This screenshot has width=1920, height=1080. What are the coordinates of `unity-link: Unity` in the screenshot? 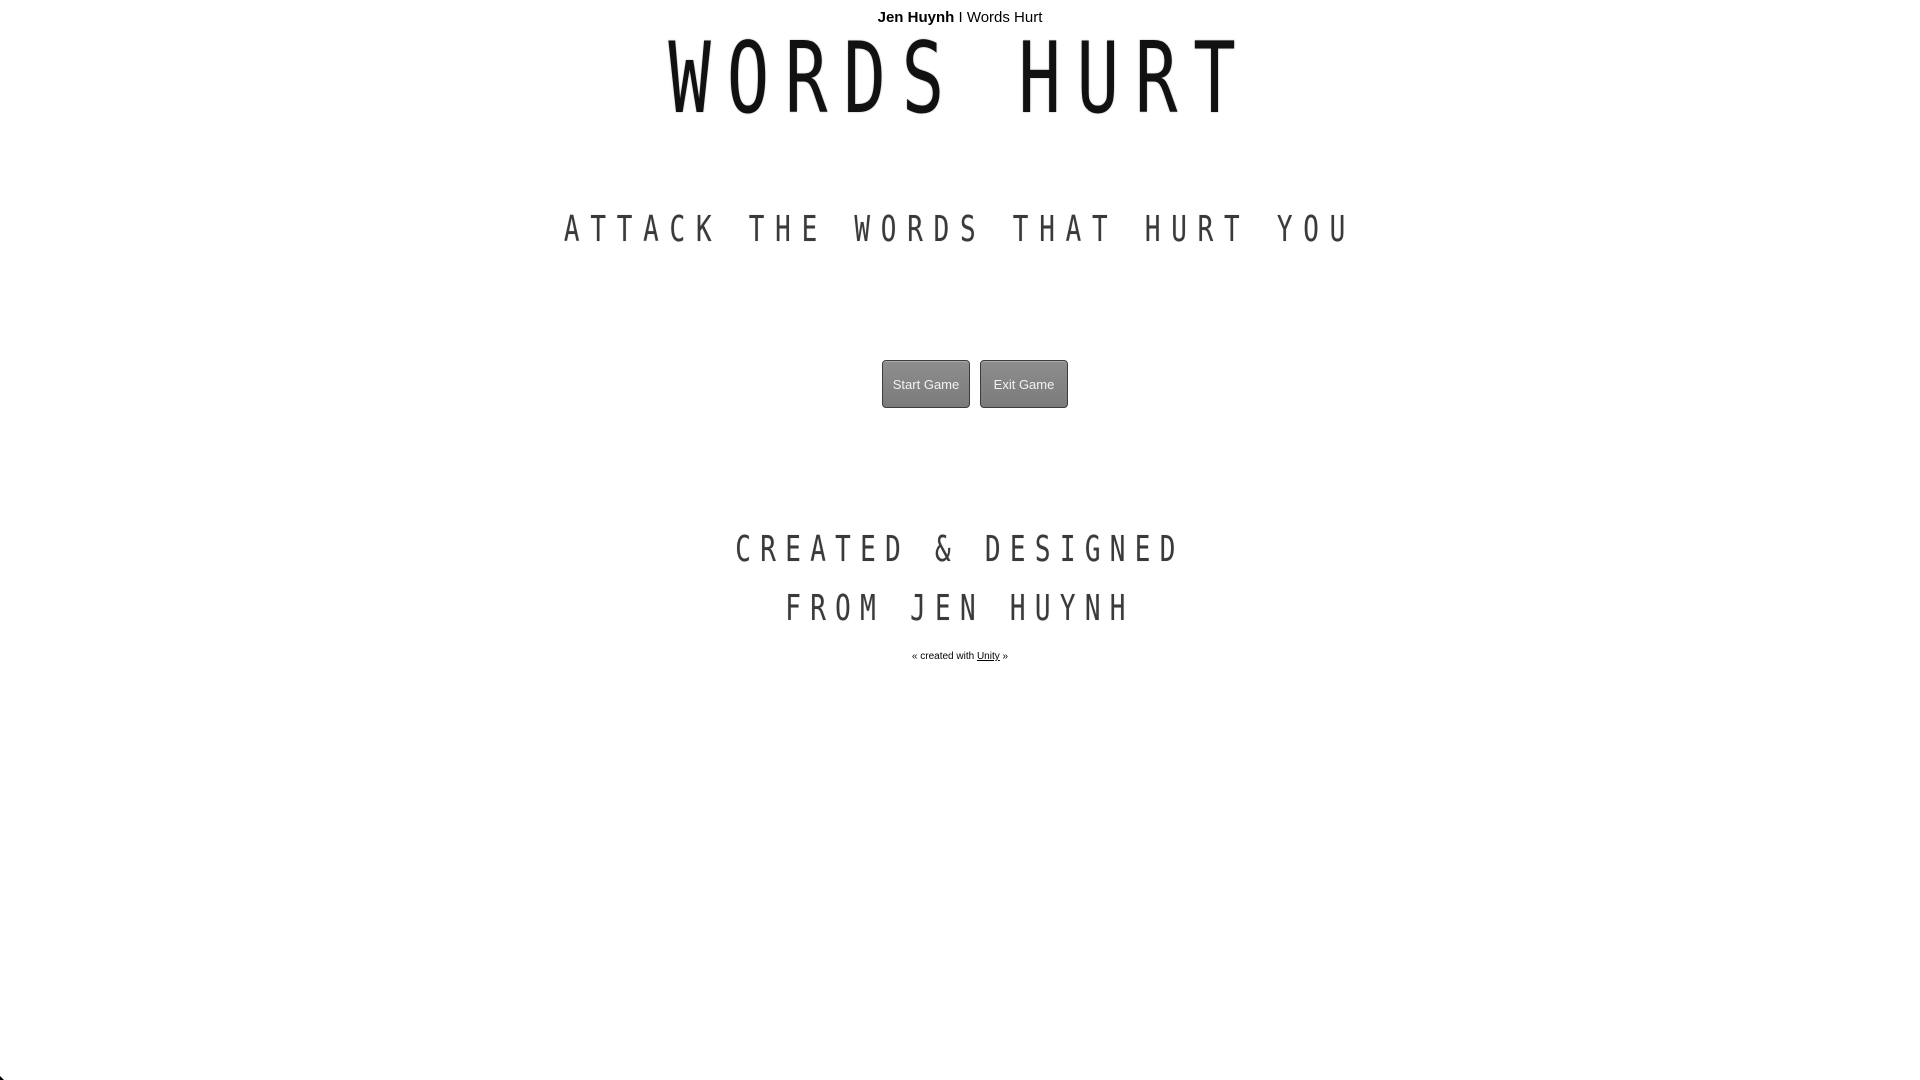 It's located at (988, 656).